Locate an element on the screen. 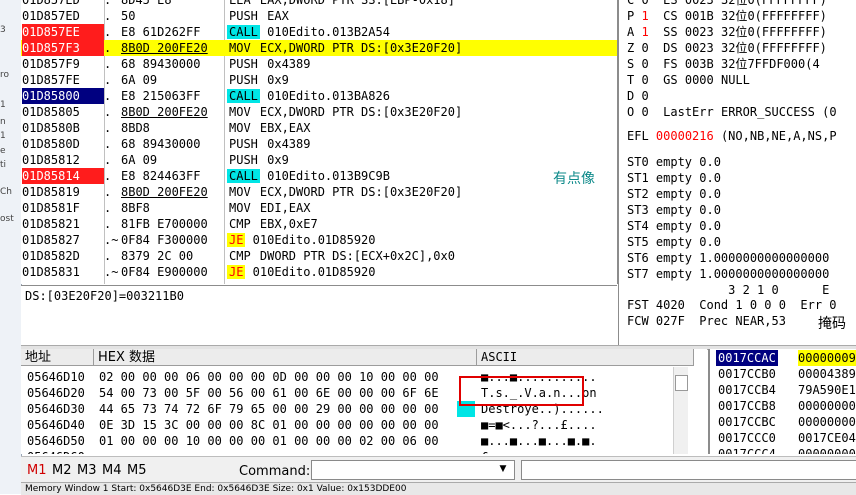 The width and height of the screenshot is (856, 495). fcw-line: FCW 027F Prec NEAR,53 is located at coordinates (706, 321).